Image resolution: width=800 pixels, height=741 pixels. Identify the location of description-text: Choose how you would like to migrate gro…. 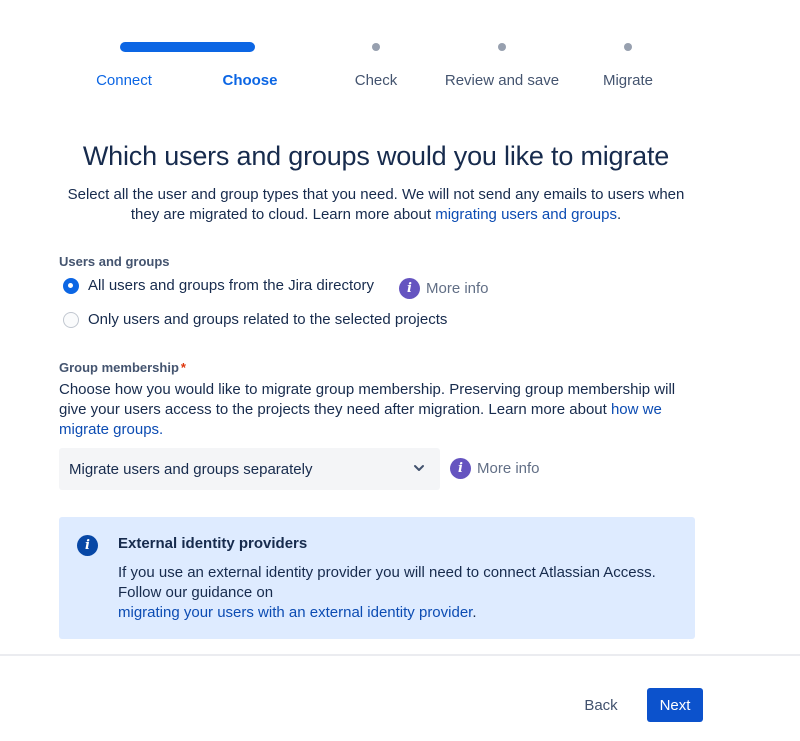
(367, 399).